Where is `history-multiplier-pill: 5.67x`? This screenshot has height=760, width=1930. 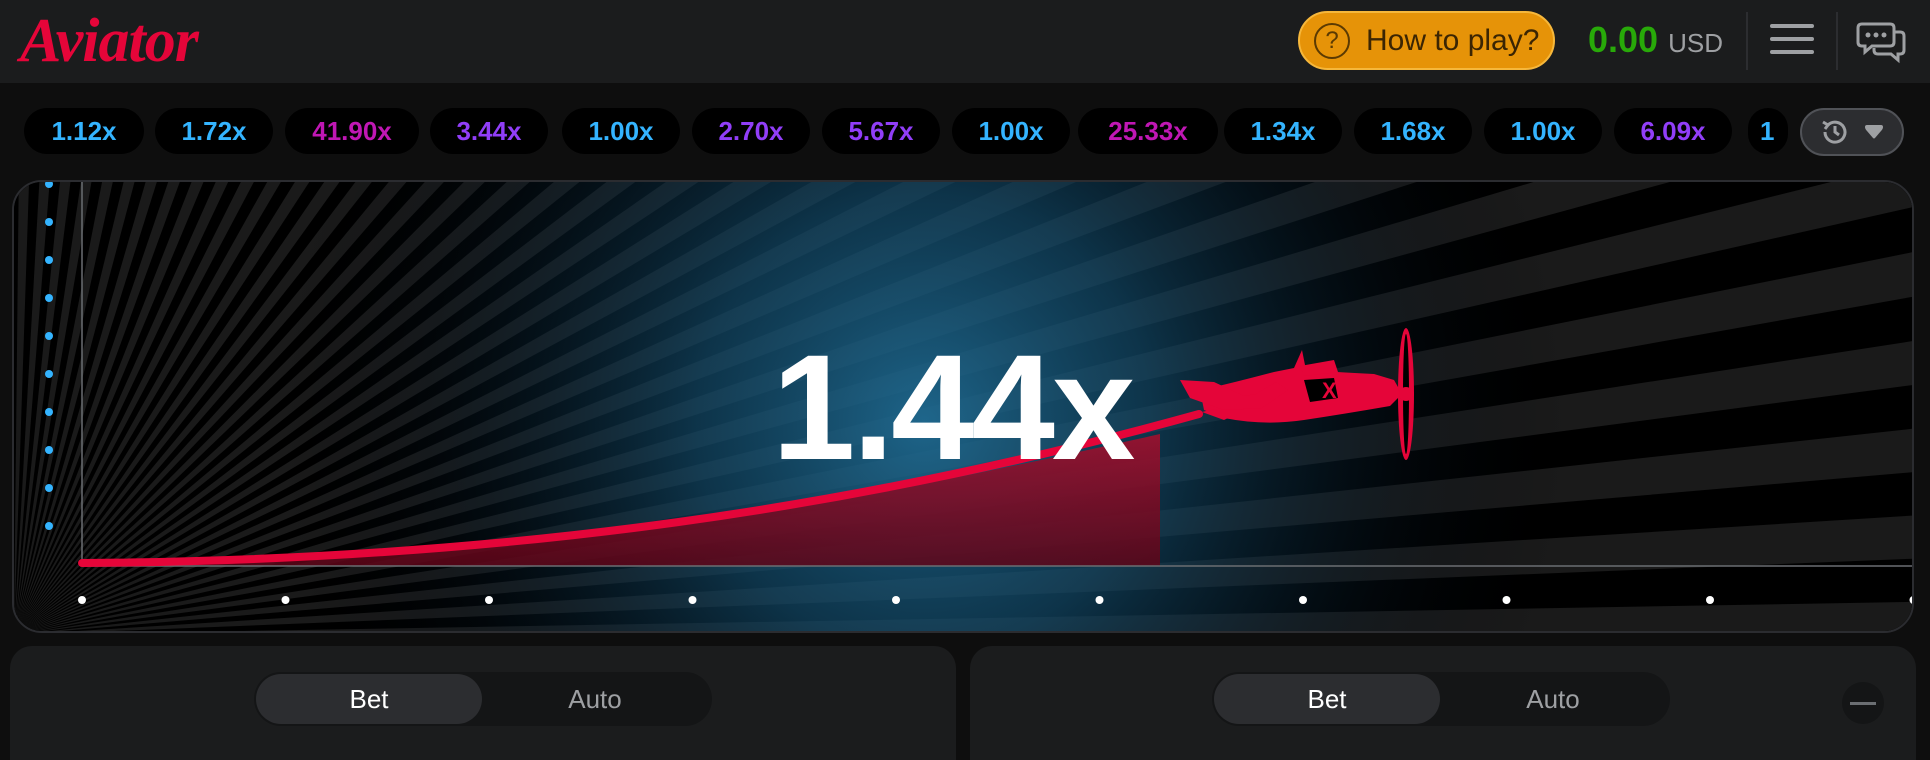
history-multiplier-pill: 5.67x is located at coordinates (881, 131).